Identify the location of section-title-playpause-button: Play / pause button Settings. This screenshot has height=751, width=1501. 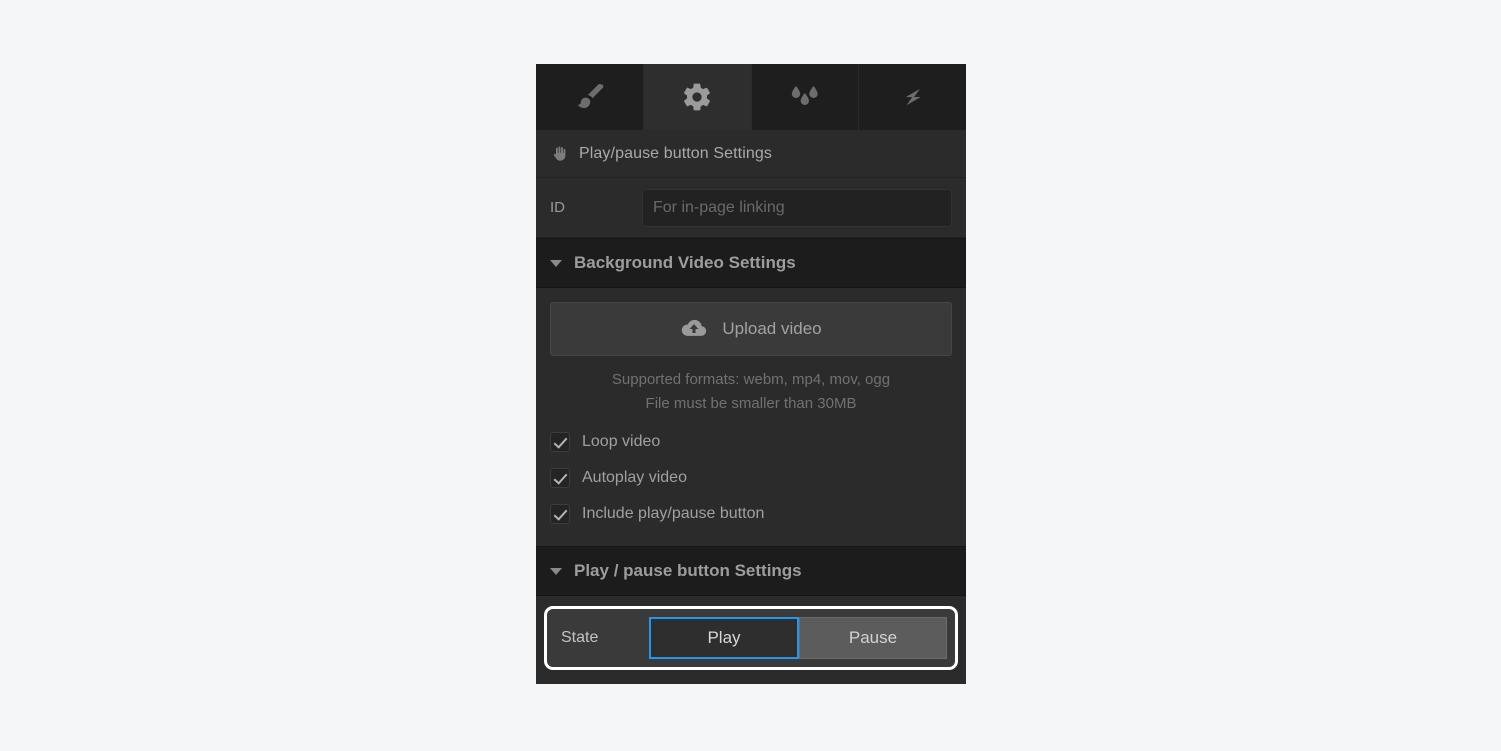
(688, 570).